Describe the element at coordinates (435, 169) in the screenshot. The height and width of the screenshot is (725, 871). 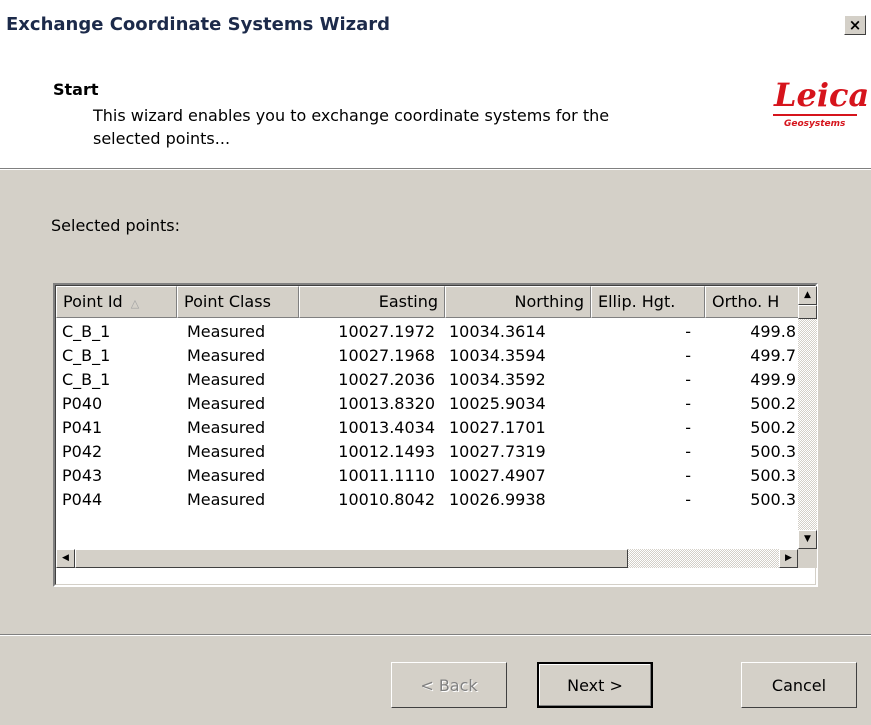
I see `header-separator` at that location.